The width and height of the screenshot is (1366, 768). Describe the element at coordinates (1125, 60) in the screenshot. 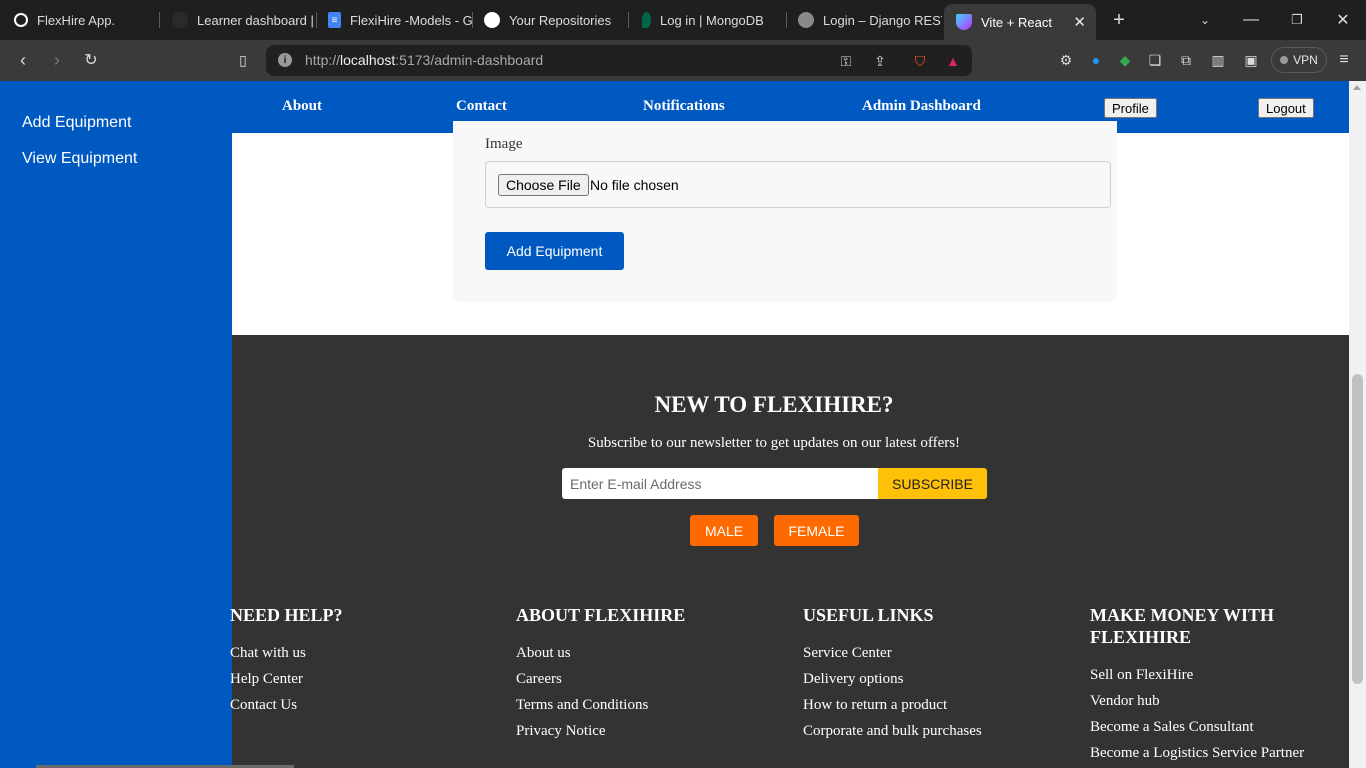

I see `extension-color-icon: ◆` at that location.